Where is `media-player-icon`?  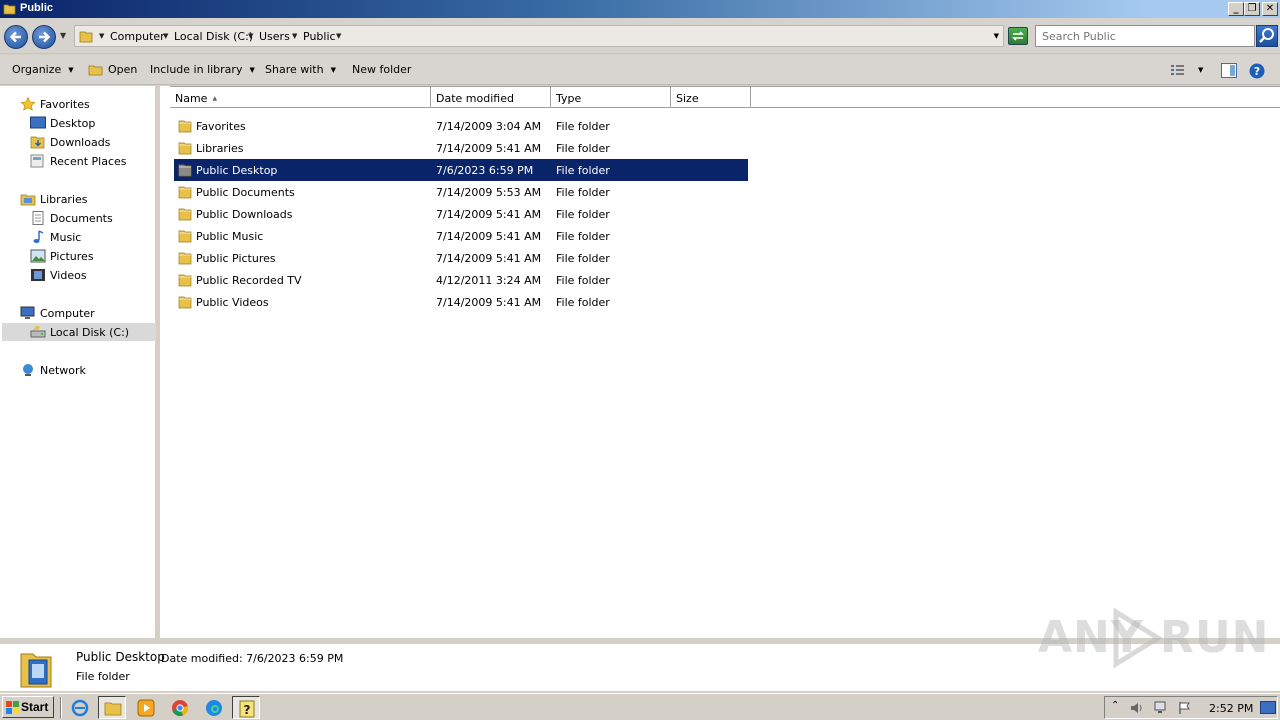
media-player-icon is located at coordinates (146, 708).